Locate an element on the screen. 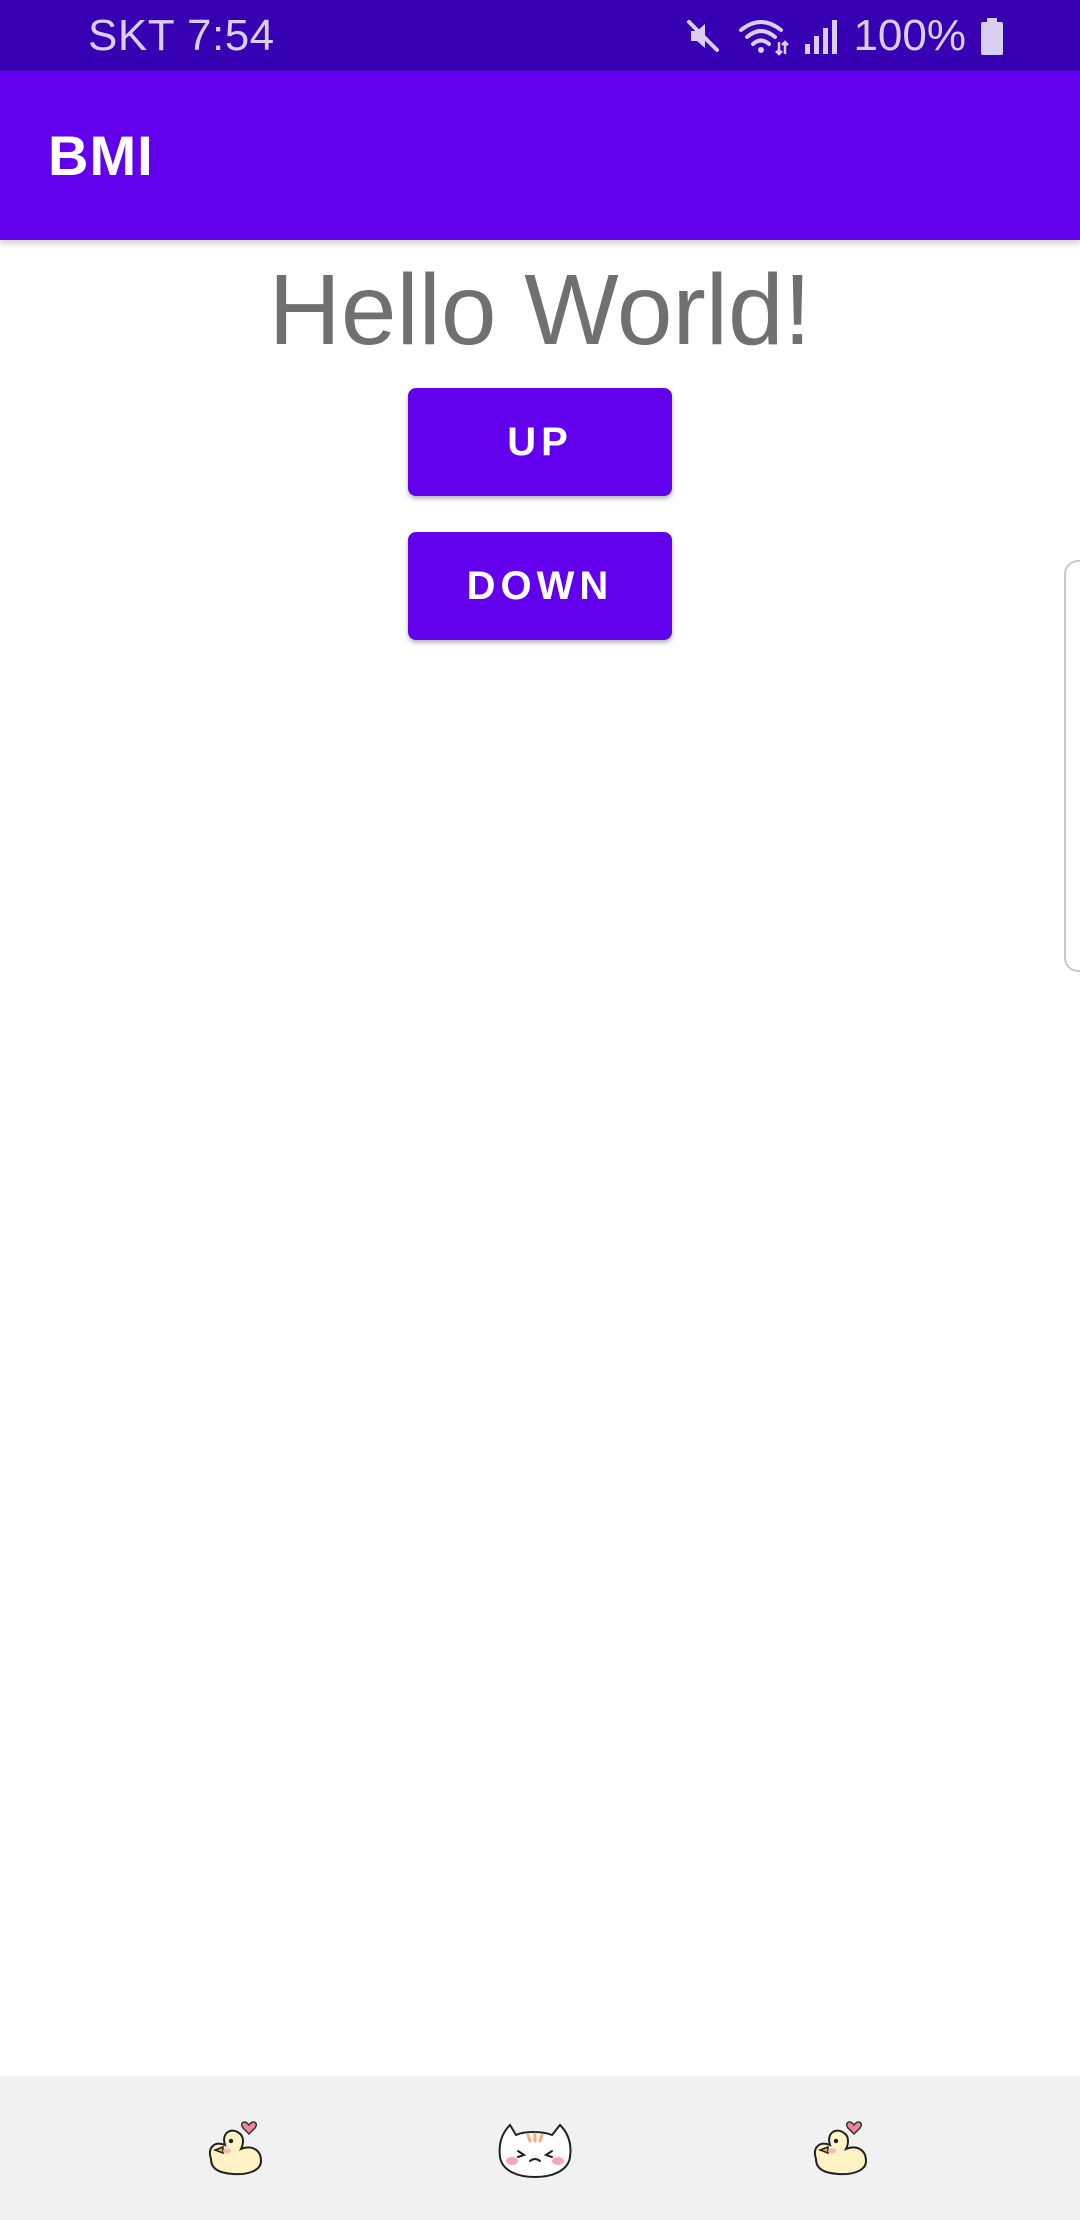 This screenshot has height=2220, width=1080. nav-home-button is located at coordinates (535, 2148).